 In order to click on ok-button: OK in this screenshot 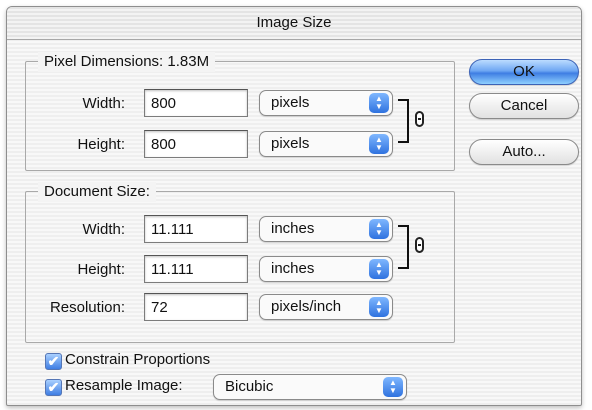, I will do `click(524, 72)`.